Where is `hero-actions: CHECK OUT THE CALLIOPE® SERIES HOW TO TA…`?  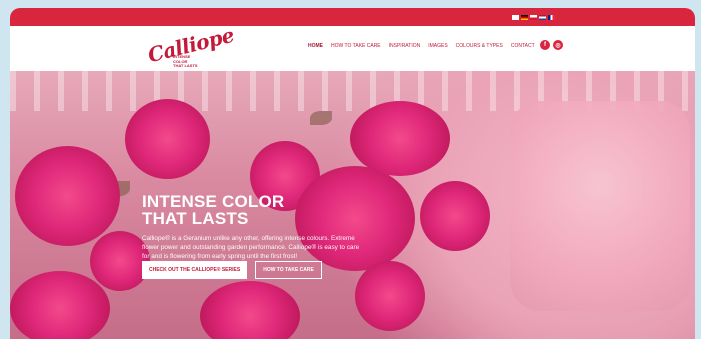 hero-actions: CHECK OUT THE CALLIOPE® SERIES HOW TO TA… is located at coordinates (232, 270).